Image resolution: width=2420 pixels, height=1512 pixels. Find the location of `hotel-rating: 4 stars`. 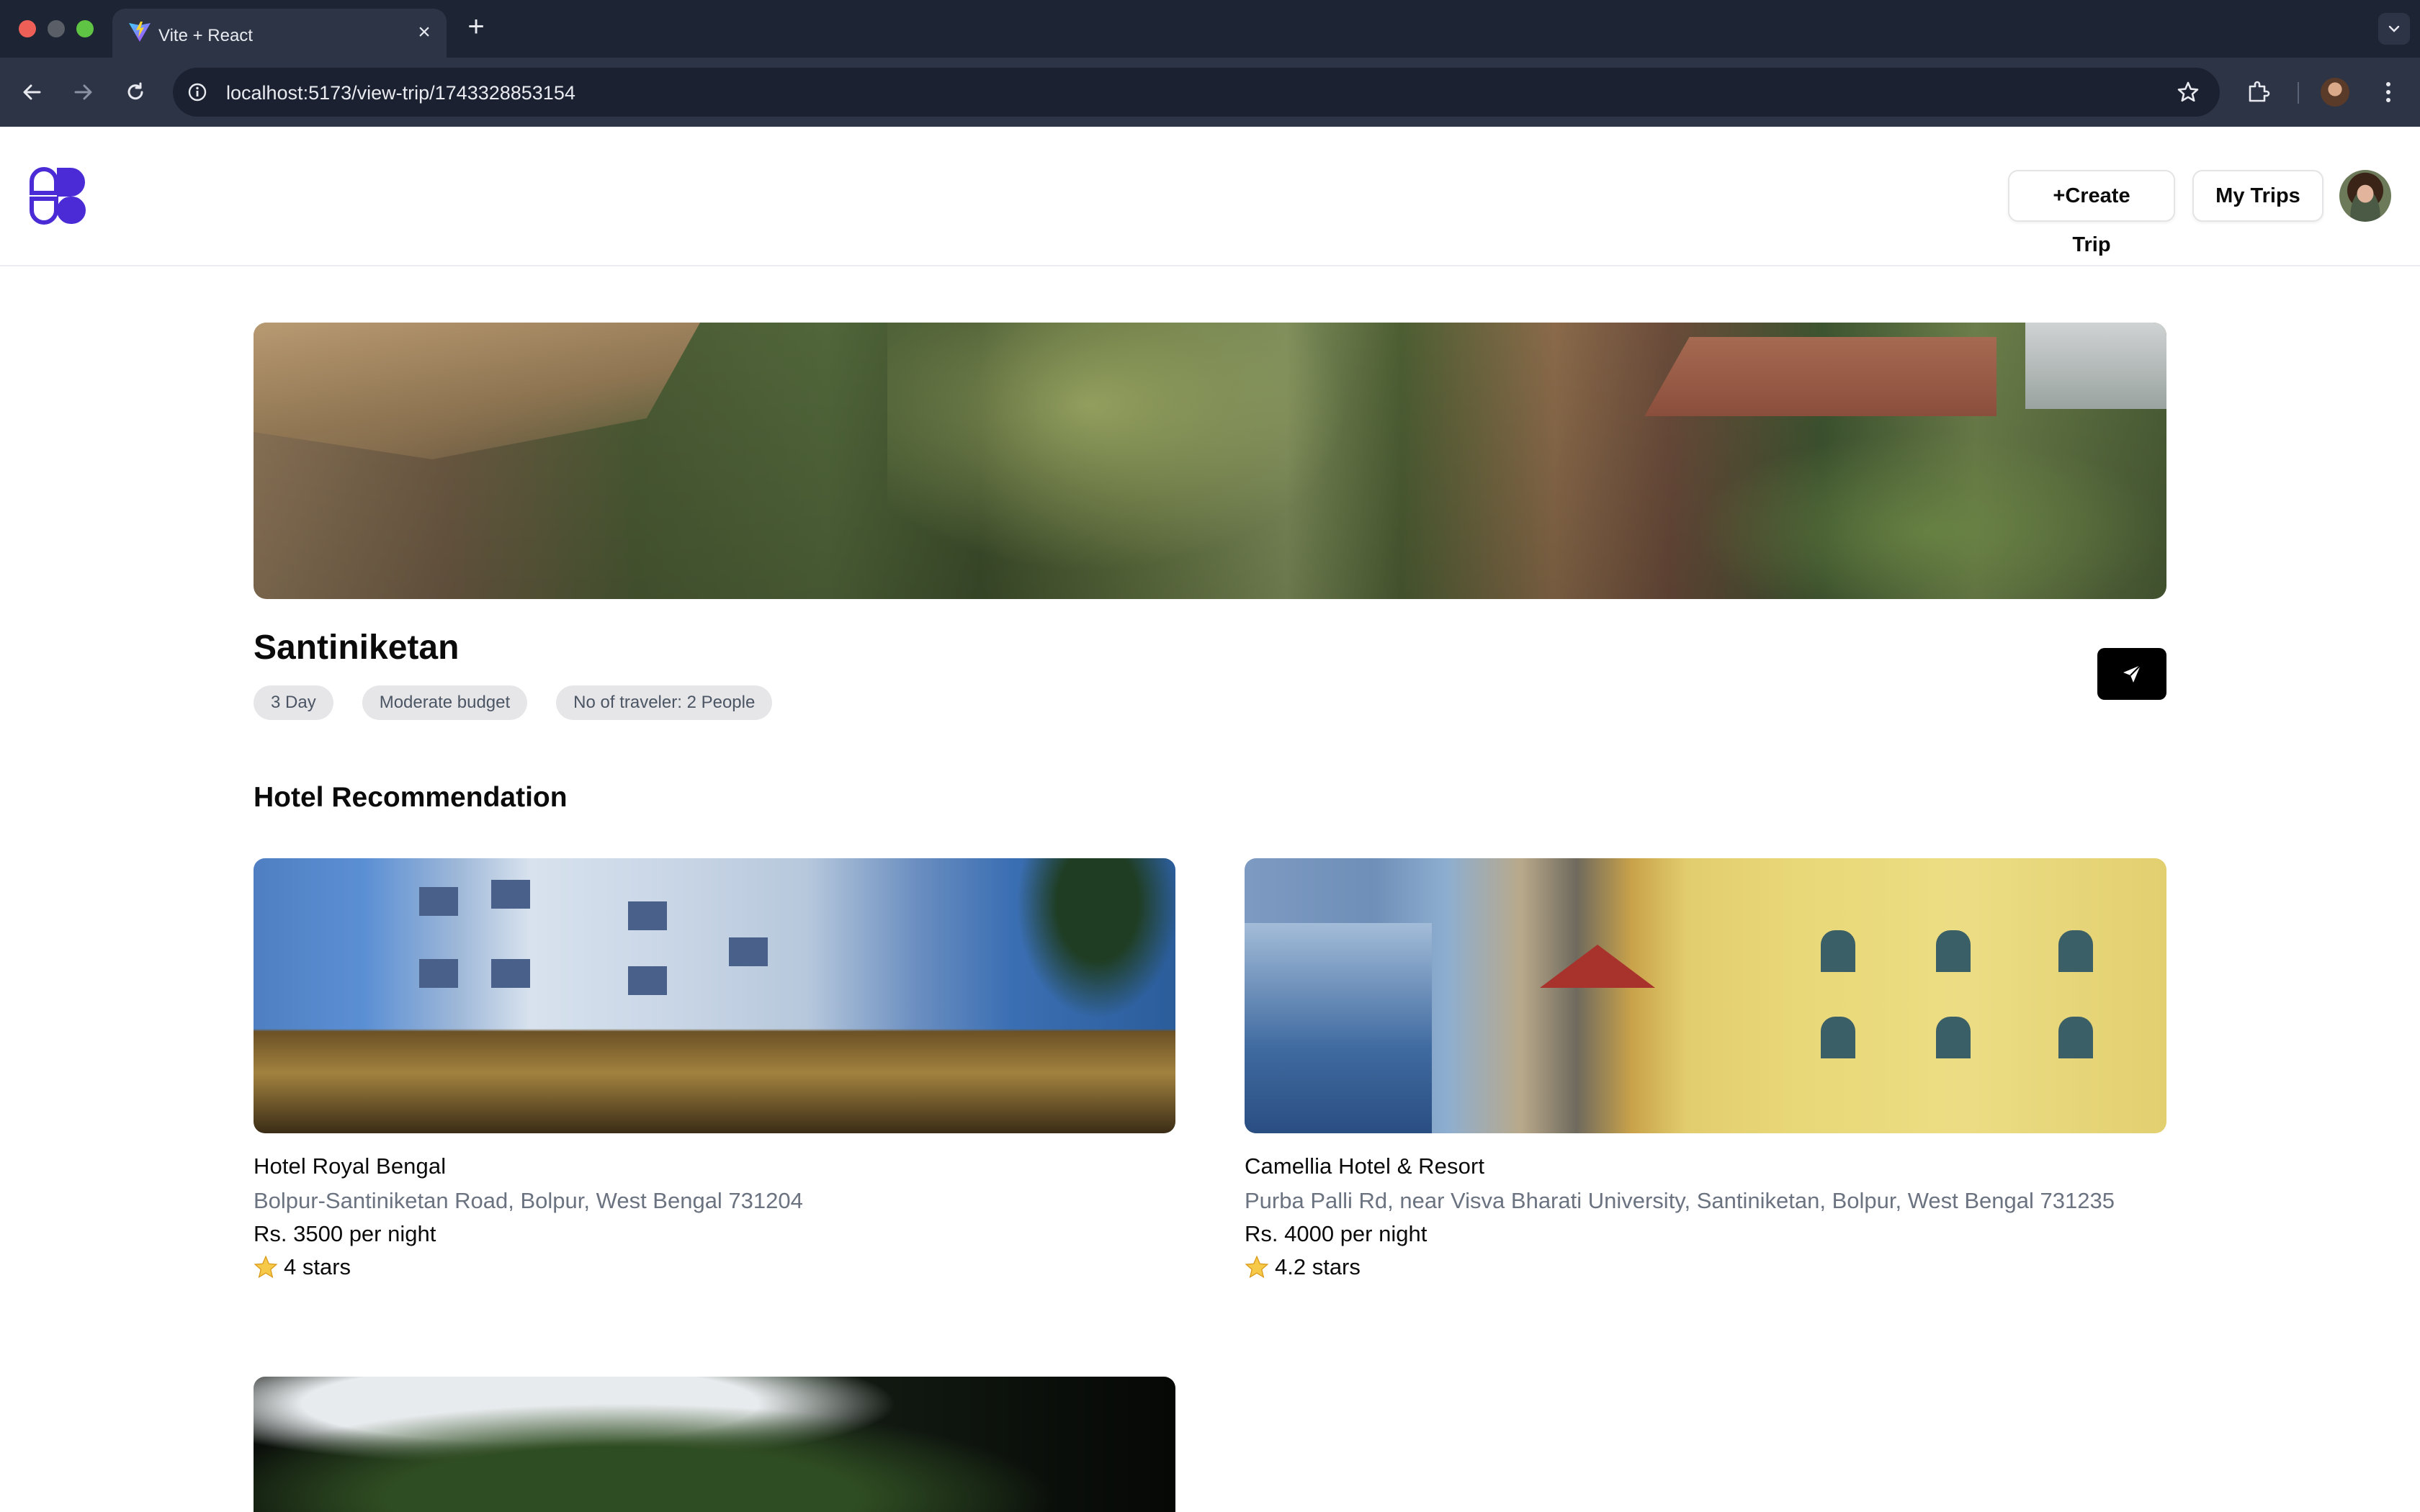

hotel-rating: 4 stars is located at coordinates (714, 1267).